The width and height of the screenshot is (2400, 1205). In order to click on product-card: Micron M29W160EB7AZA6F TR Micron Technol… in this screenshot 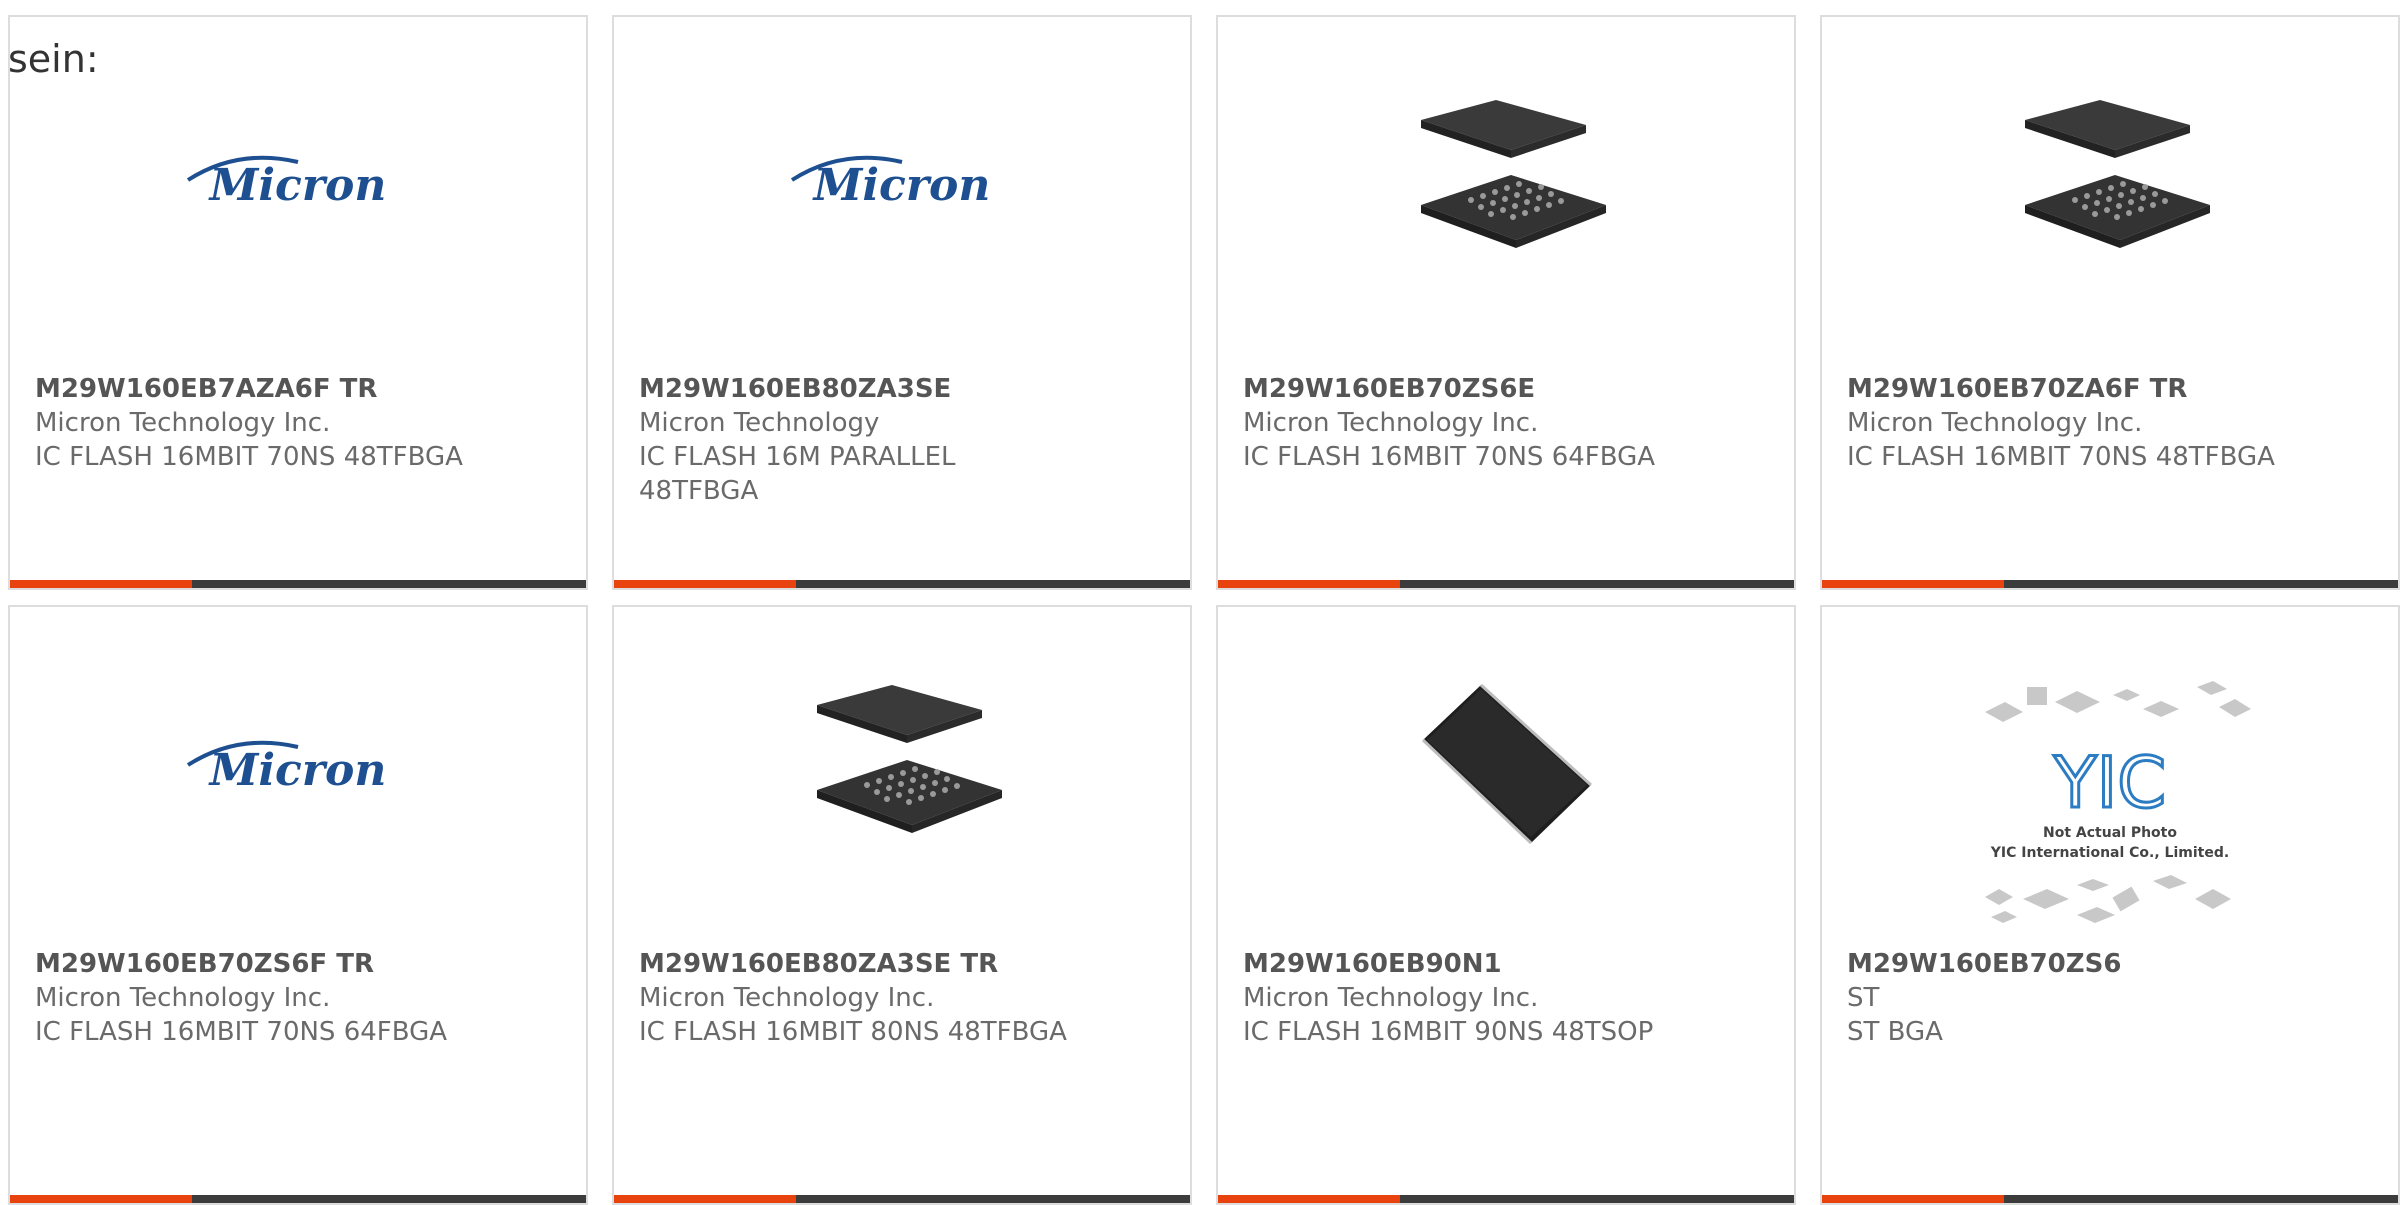, I will do `click(298, 302)`.